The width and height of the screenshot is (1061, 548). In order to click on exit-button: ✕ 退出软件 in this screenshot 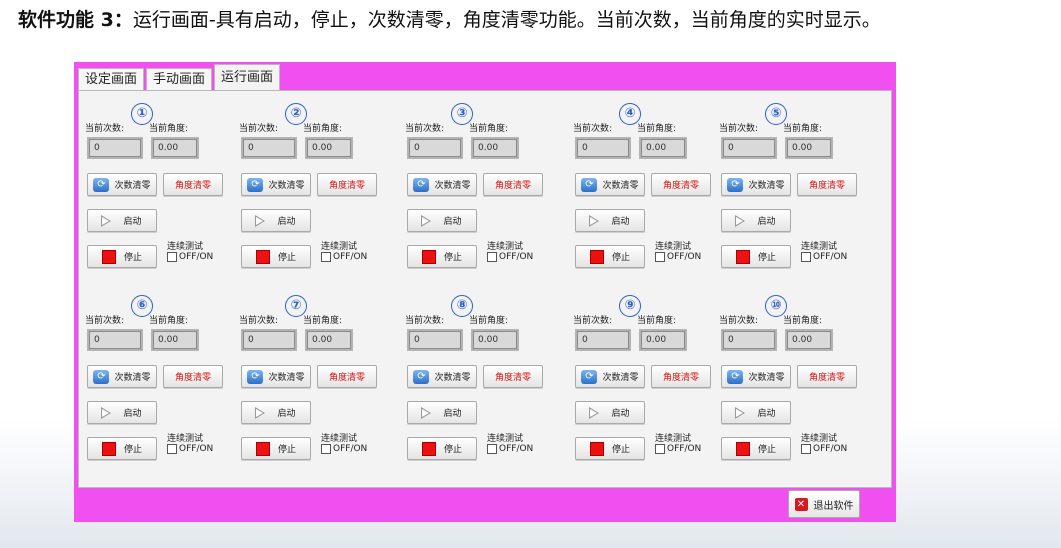, I will do `click(824, 504)`.